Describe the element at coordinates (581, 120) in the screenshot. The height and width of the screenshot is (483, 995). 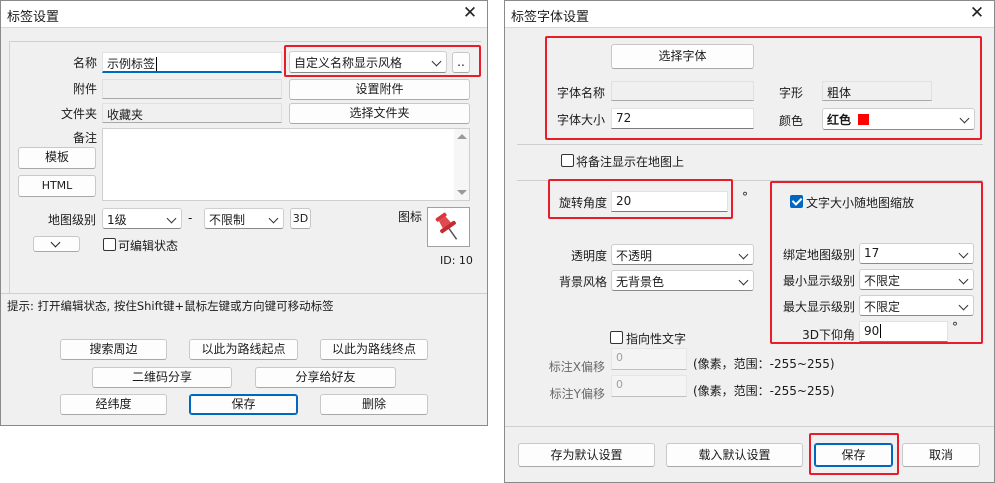
I see `font-size-label: 字体大小` at that location.